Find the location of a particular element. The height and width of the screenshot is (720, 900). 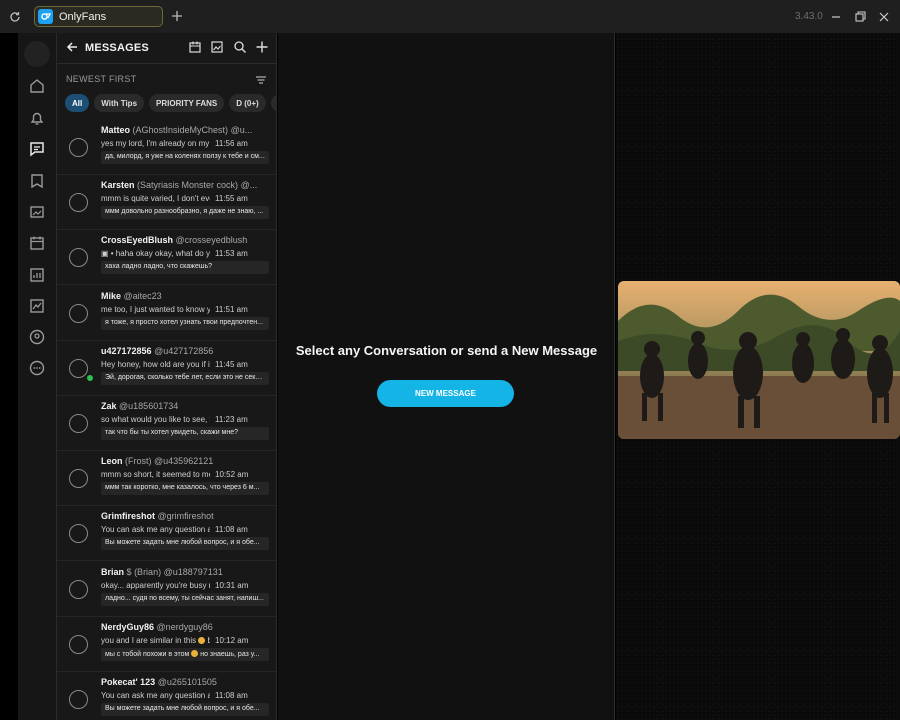

chip-c: C is located at coordinates (273, 103).